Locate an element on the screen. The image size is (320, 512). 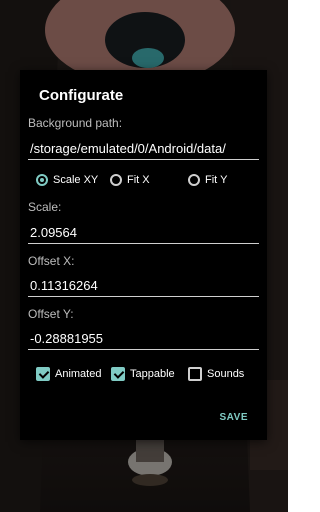
radio-fit-y-label: Fit Y is located at coordinates (216, 180).